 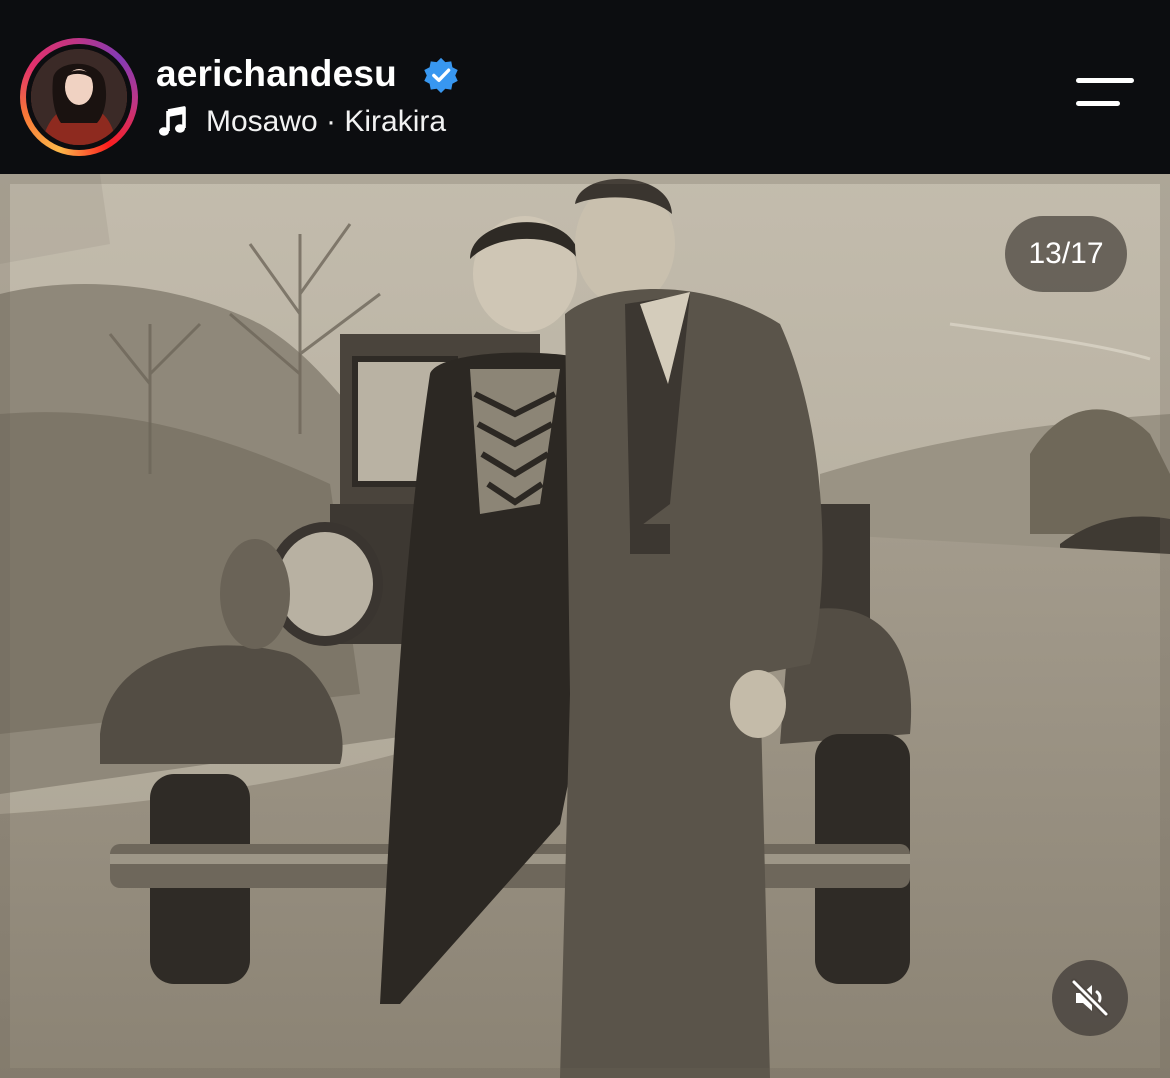 I want to click on avatar-image, so click(x=79, y=97).